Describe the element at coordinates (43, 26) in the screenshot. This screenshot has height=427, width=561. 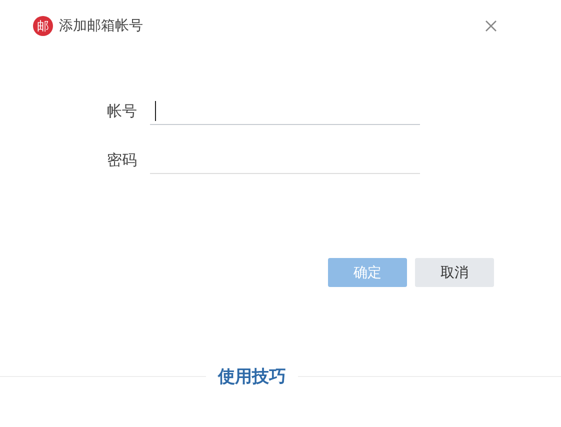
I see `mail-logo: 邮` at that location.